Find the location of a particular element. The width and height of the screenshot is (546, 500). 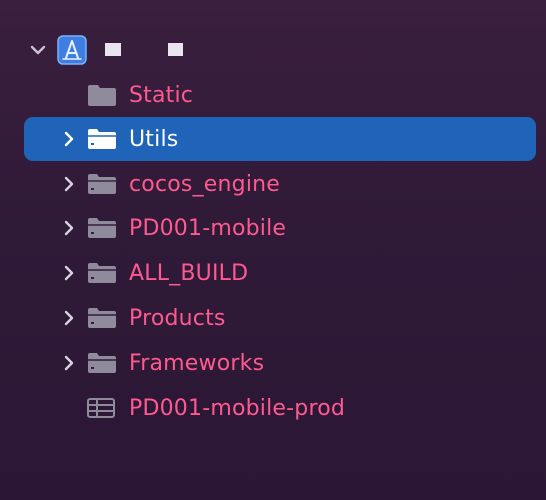

target-table-icon is located at coordinates (101, 410).